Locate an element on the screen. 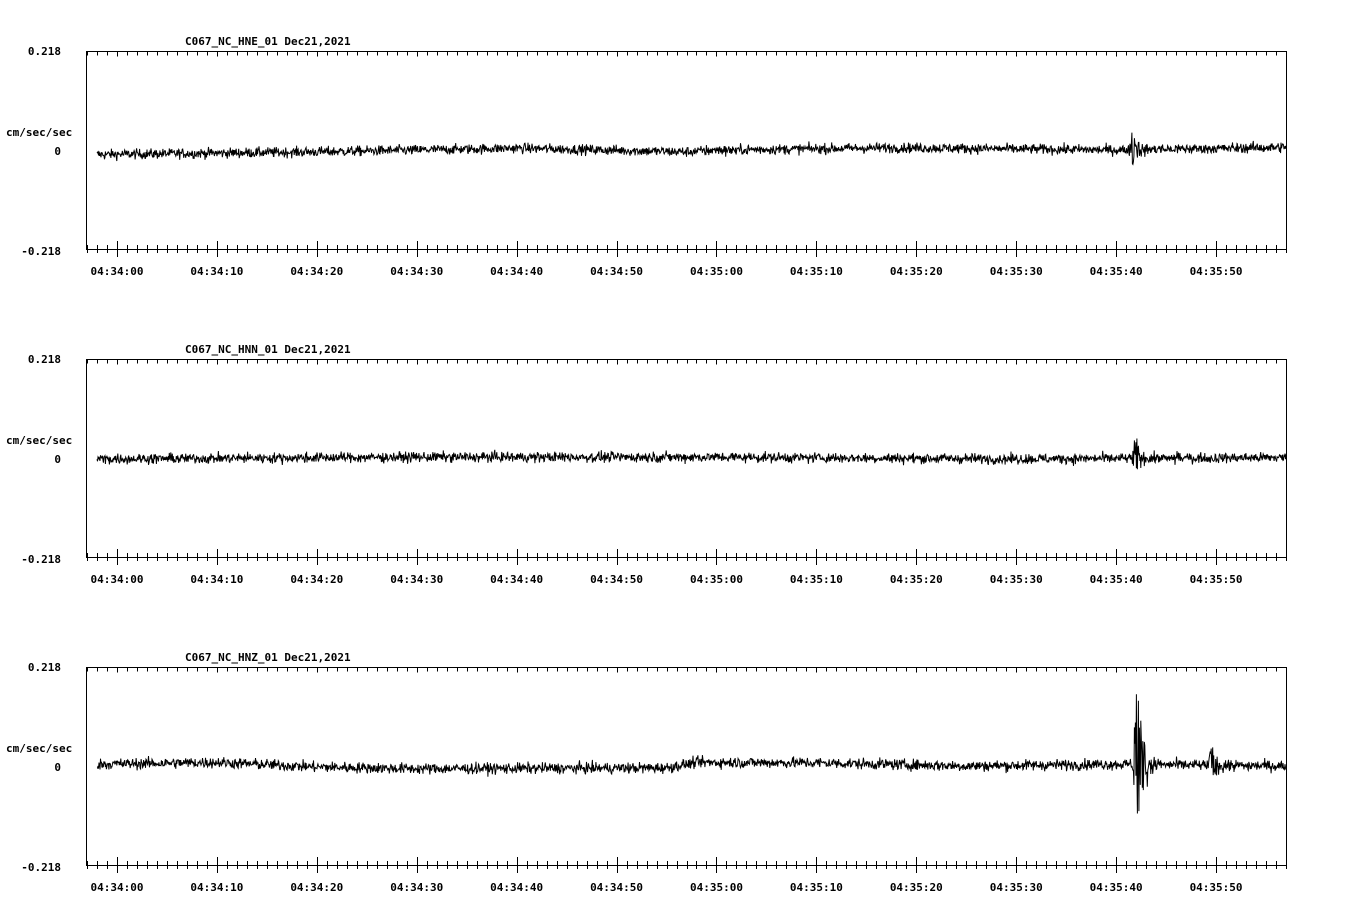 The height and width of the screenshot is (924, 1358). panel-title: C067_NC_HNN_01 Dec21,2021 is located at coordinates (268, 349).